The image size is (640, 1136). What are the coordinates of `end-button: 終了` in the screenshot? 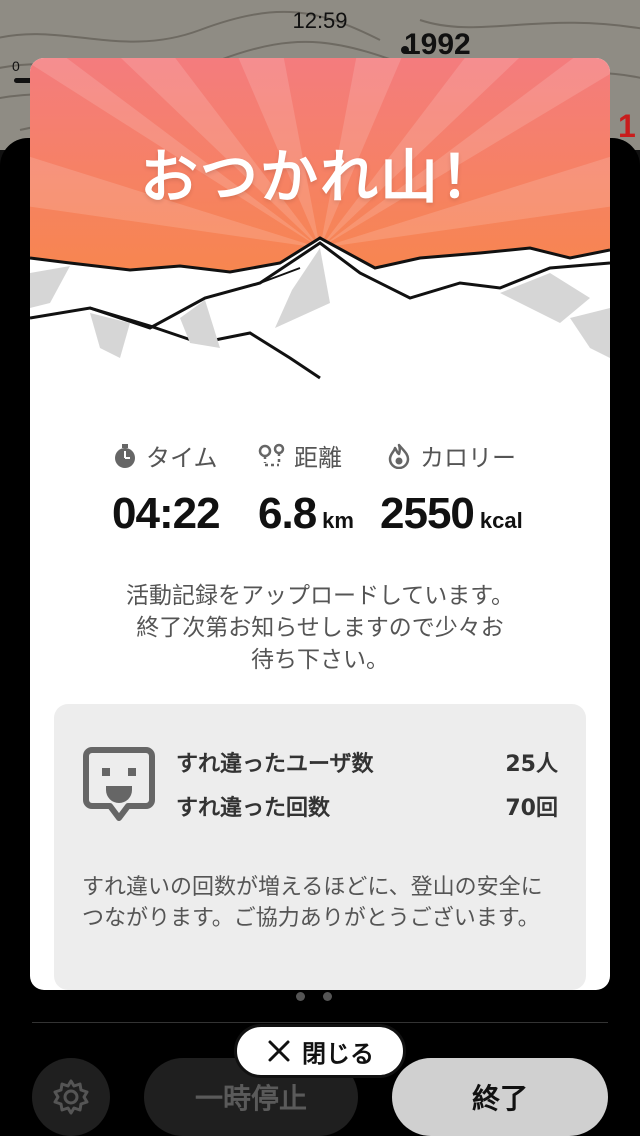 It's located at (500, 1097).